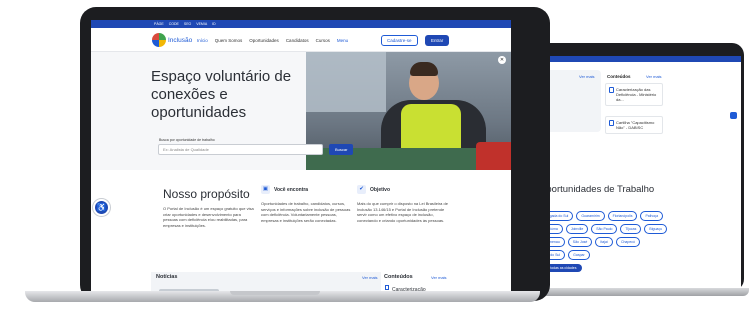 Image resolution: width=749 pixels, height=319 pixels. What do you see at coordinates (398, 277) in the screenshot?
I see `contents-title: Conteúdos` at bounding box center [398, 277].